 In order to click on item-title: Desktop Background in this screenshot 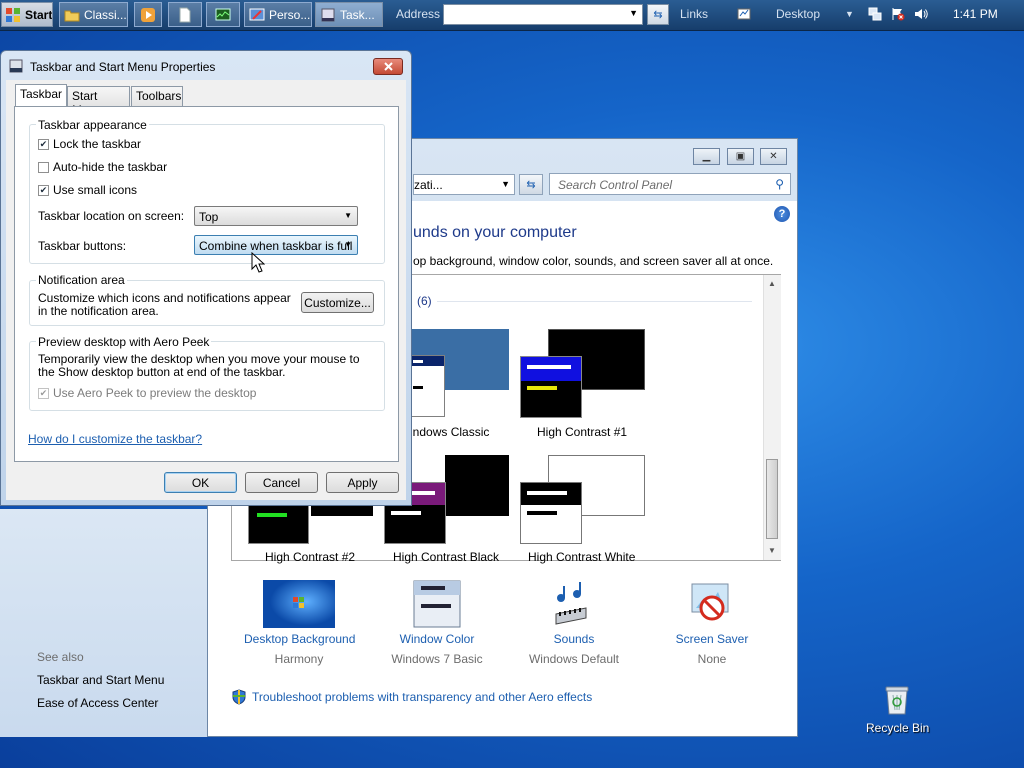, I will do `click(299, 639)`.